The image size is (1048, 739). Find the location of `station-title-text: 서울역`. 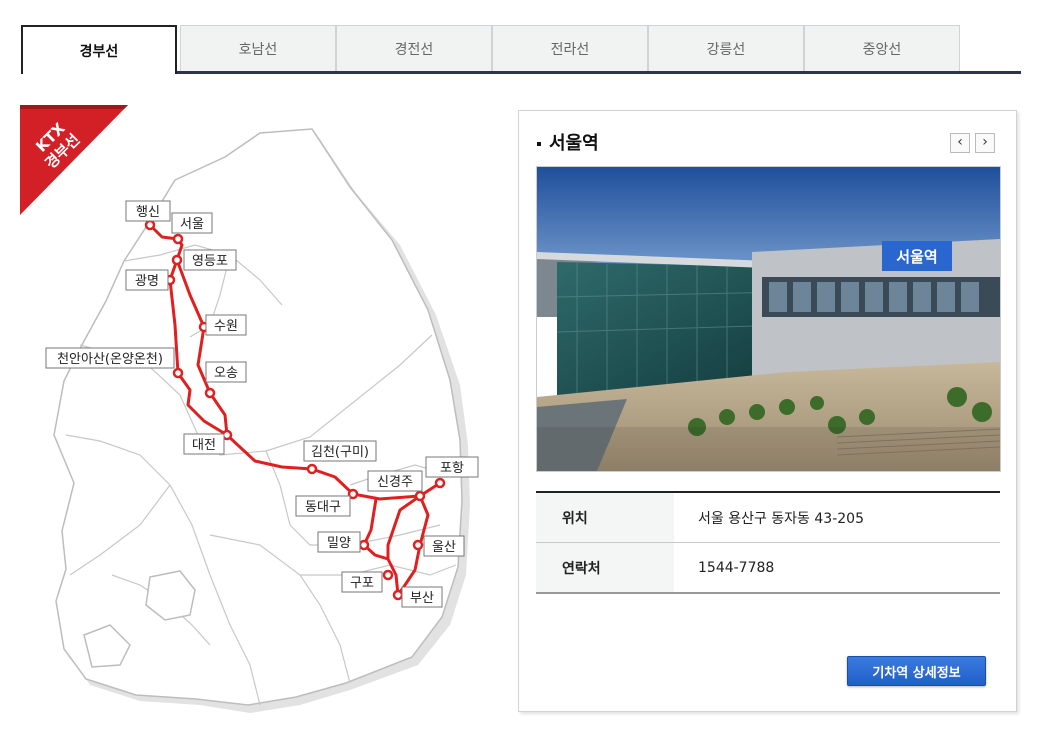

station-title-text: 서울역 is located at coordinates (574, 143).